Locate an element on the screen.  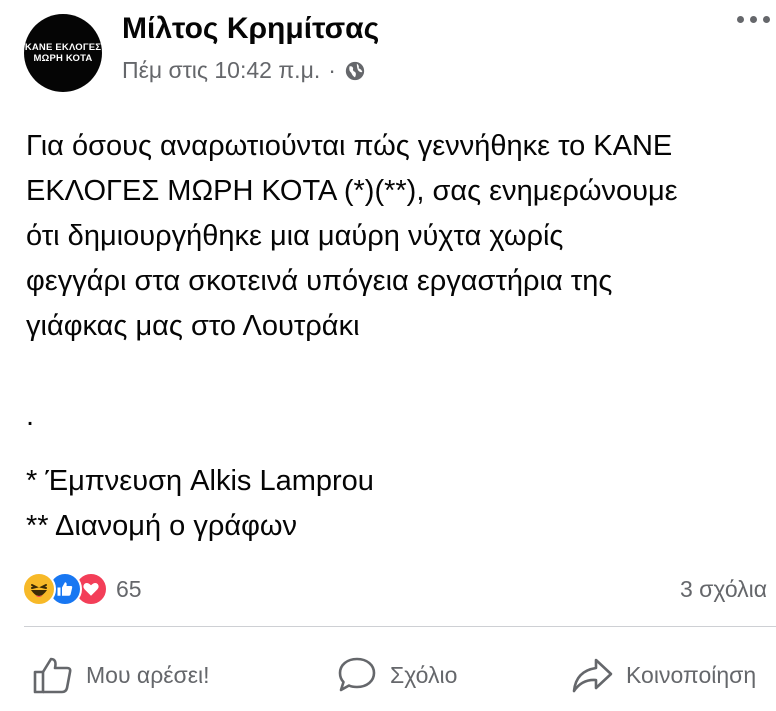
share-button: Κοινοποίηση is located at coordinates (663, 675).